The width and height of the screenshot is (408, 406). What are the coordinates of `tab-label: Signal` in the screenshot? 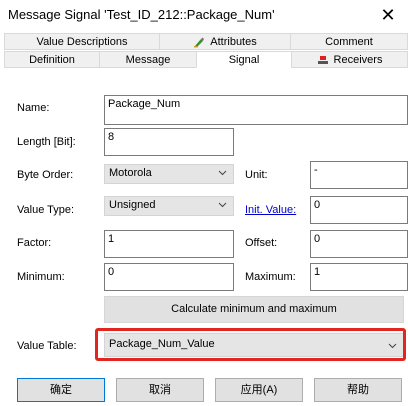 It's located at (244, 60).